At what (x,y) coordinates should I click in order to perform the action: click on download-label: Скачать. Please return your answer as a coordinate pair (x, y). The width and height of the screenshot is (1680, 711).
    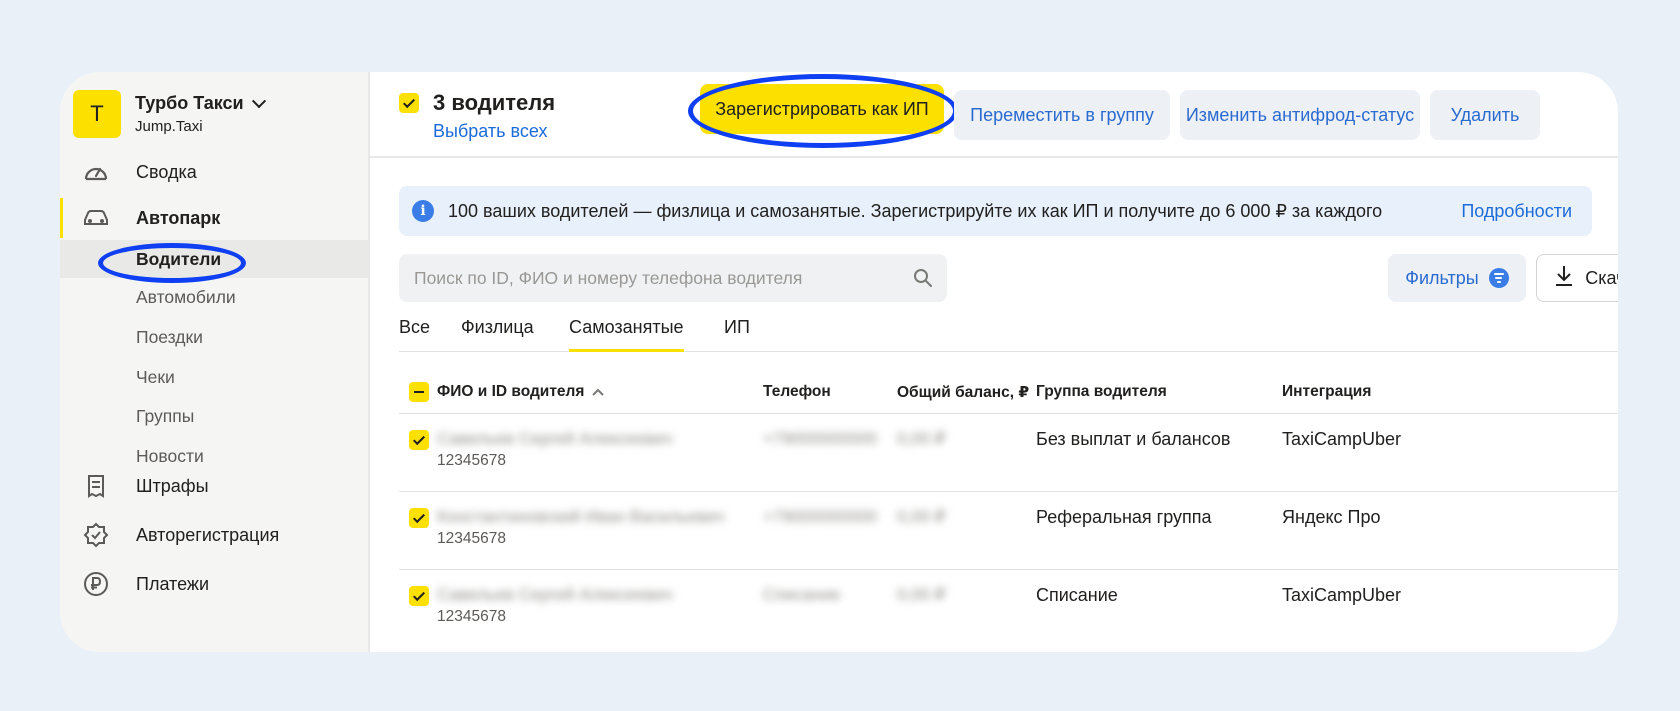
    Looking at the image, I should click on (1601, 277).